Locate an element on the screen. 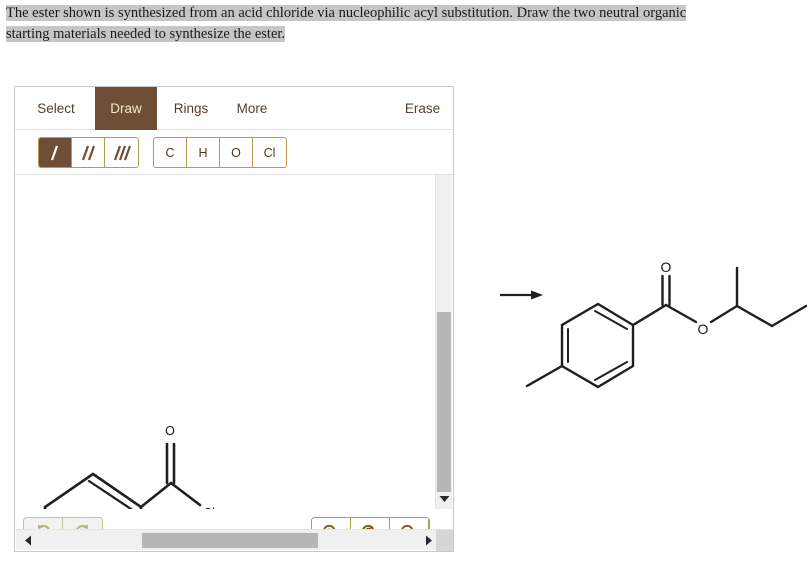 This screenshot has height=567, width=812. chevron-left-icon is located at coordinates (28, 540).